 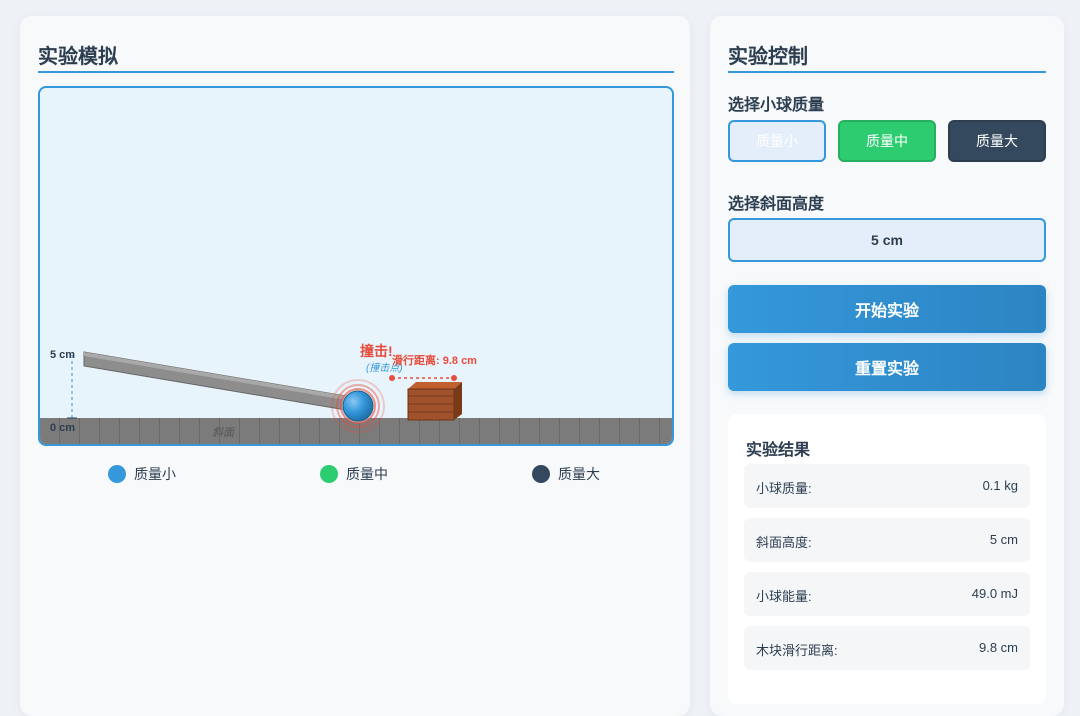 I want to click on slide-start-dot, so click(x=392, y=378).